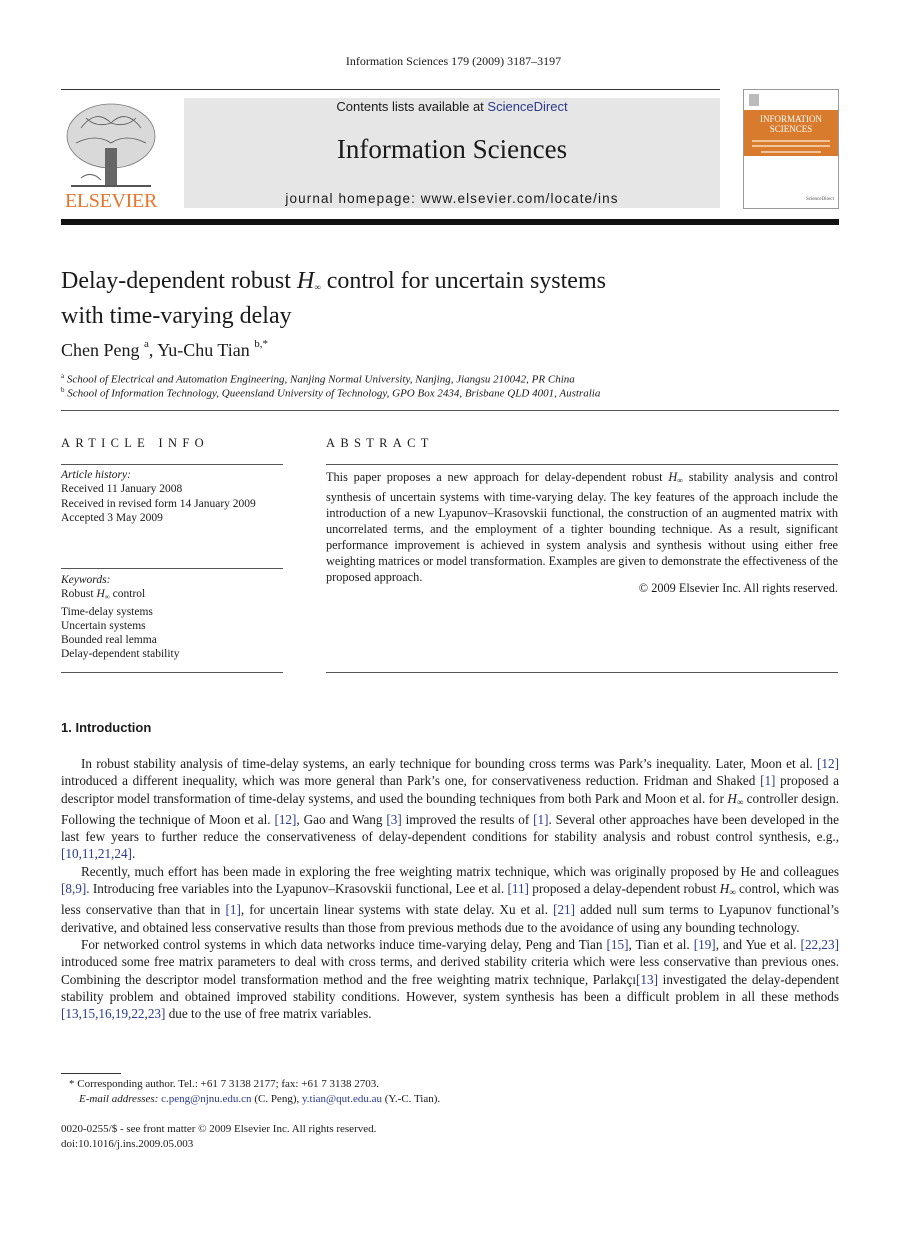  Describe the element at coordinates (109, 640) in the screenshot. I see `keyword-item: Bounded real lemma` at that location.